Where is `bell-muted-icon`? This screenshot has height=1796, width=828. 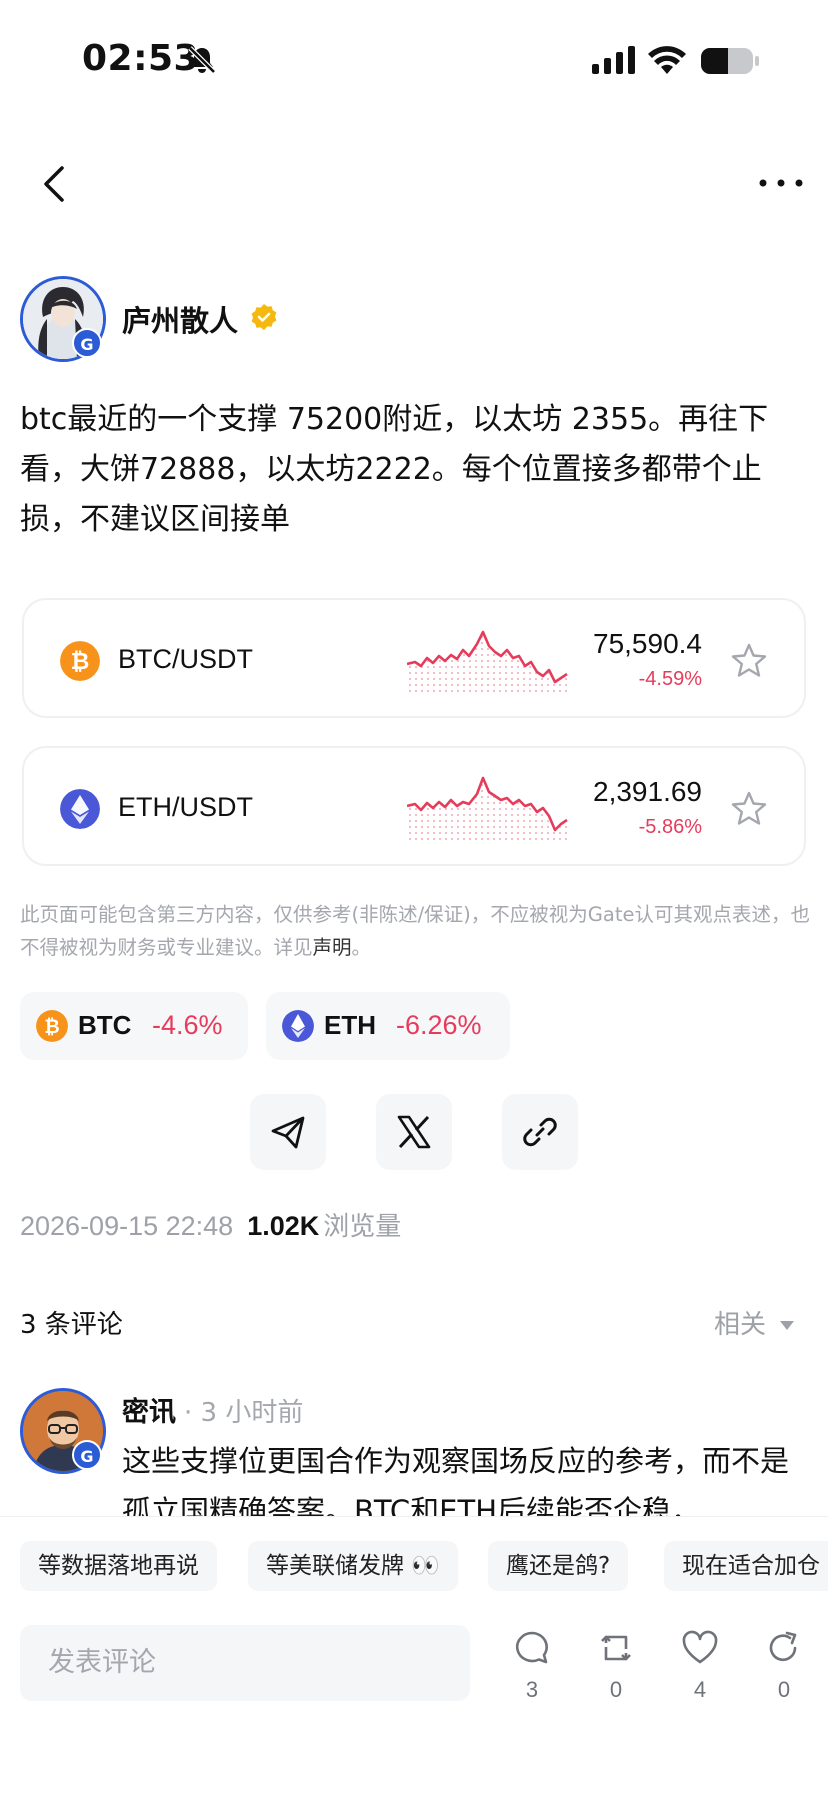
bell-muted-icon is located at coordinates (202, 60).